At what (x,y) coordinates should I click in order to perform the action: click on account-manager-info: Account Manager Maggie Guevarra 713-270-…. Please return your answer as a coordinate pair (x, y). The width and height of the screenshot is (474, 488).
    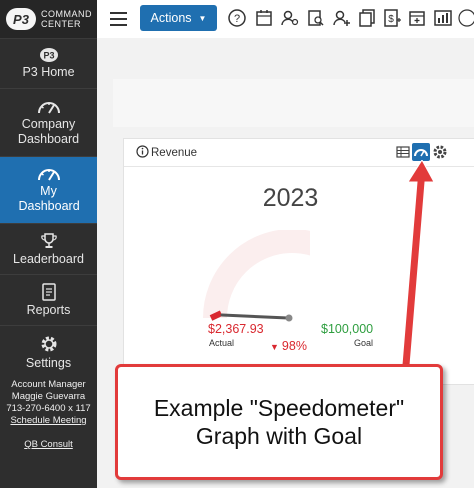
    Looking at the image, I should click on (48, 403).